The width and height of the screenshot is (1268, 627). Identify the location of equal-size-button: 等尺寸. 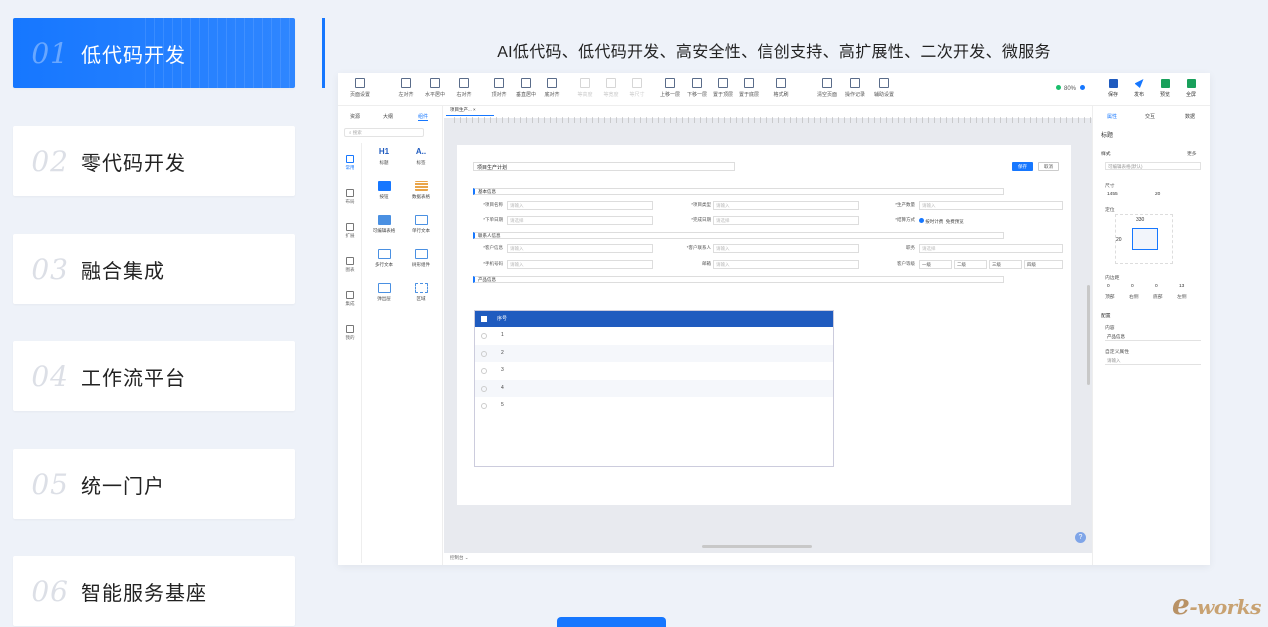
(637, 88).